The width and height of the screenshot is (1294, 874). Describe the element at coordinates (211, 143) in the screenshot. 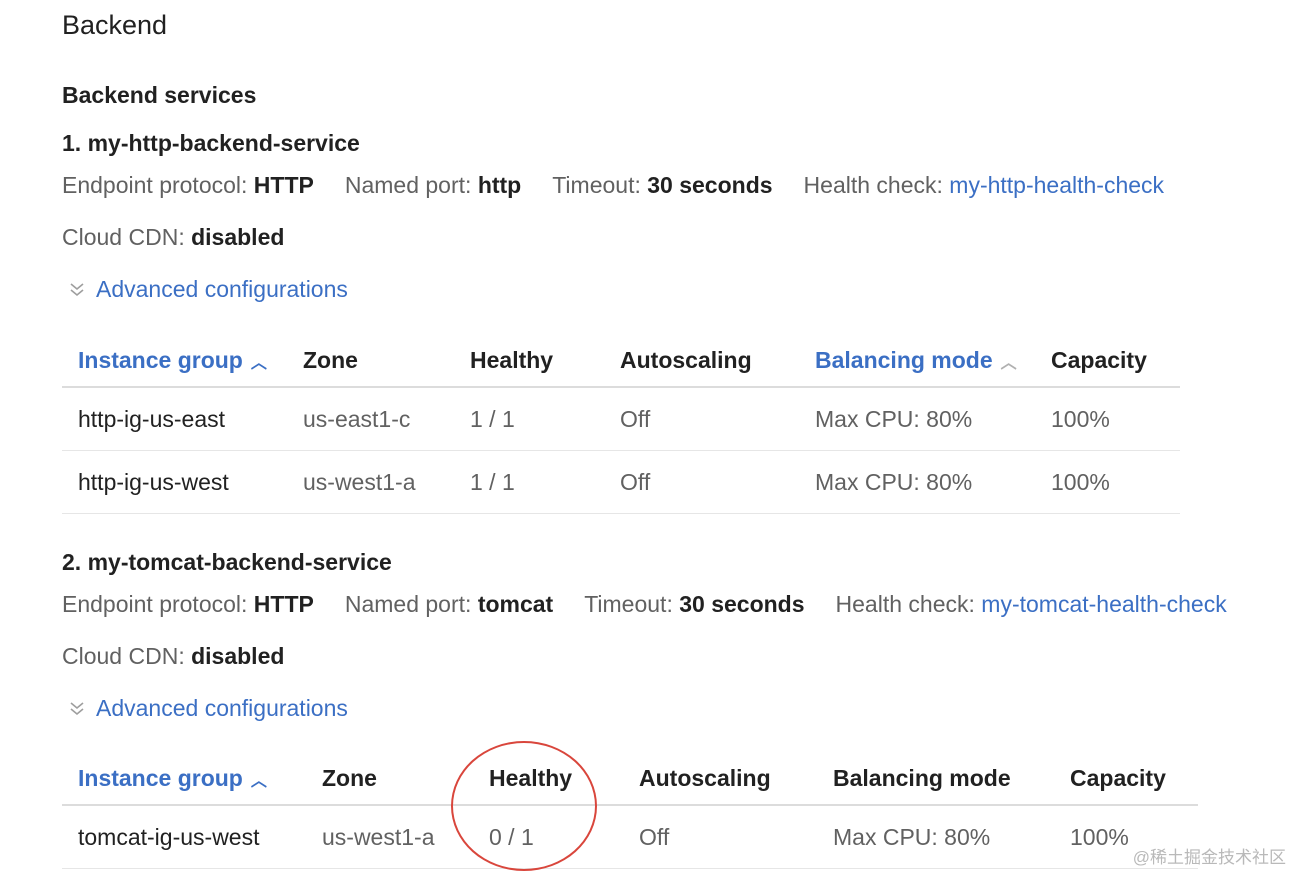

I see `service-name: 1. my-http-backend-service` at that location.